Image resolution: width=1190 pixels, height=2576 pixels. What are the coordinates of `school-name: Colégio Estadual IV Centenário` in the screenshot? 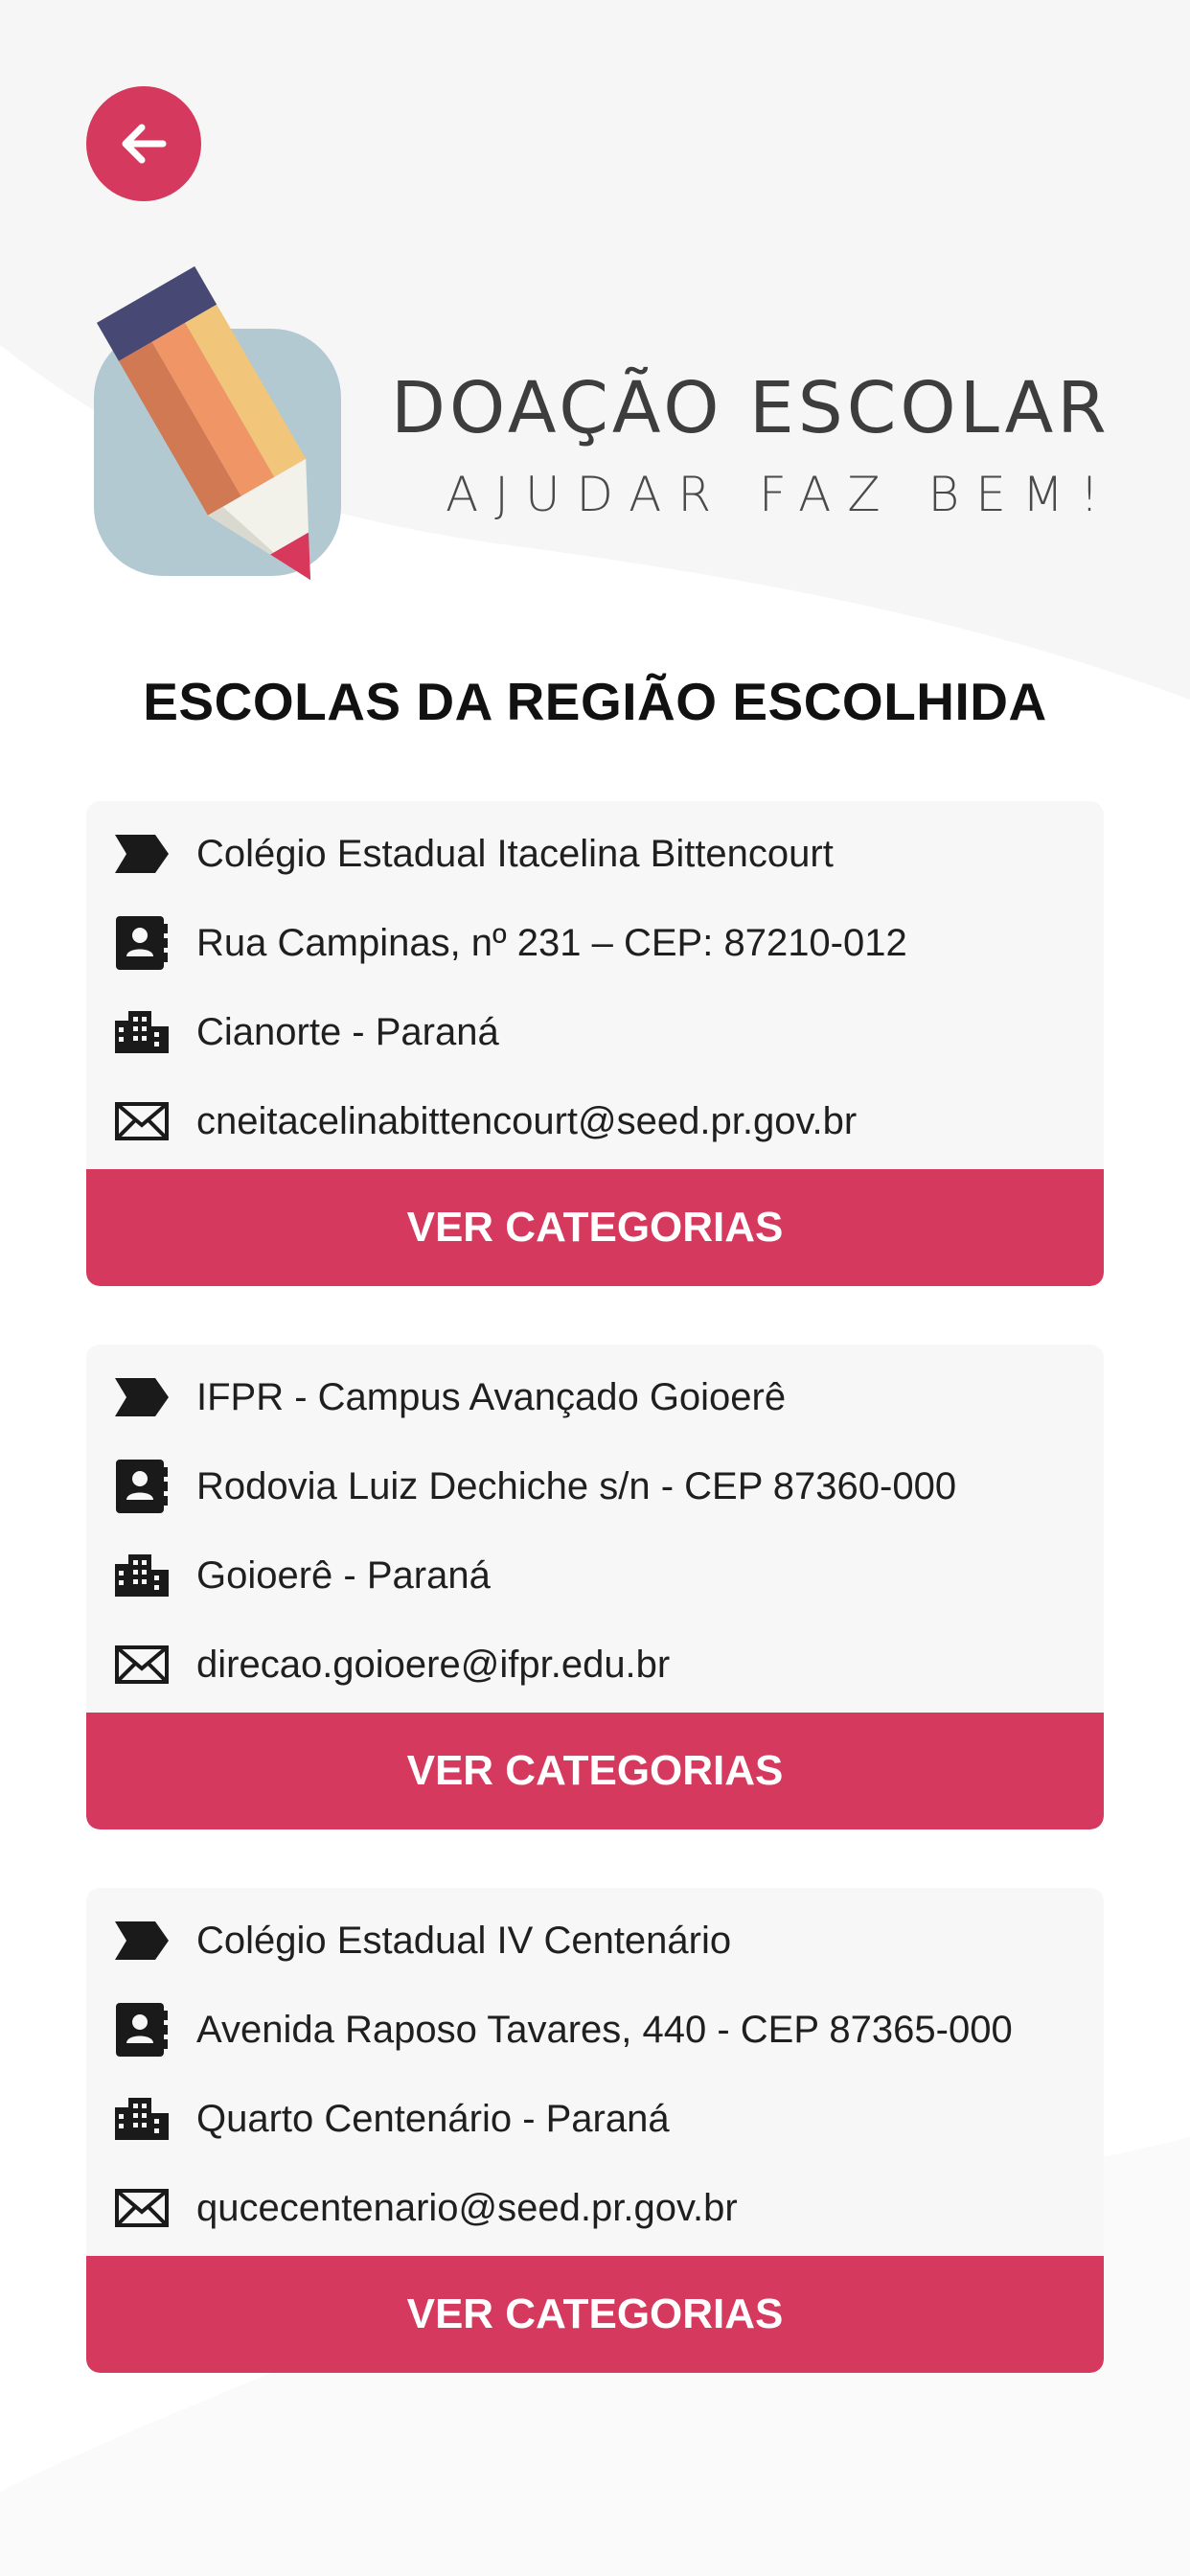 It's located at (464, 1940).